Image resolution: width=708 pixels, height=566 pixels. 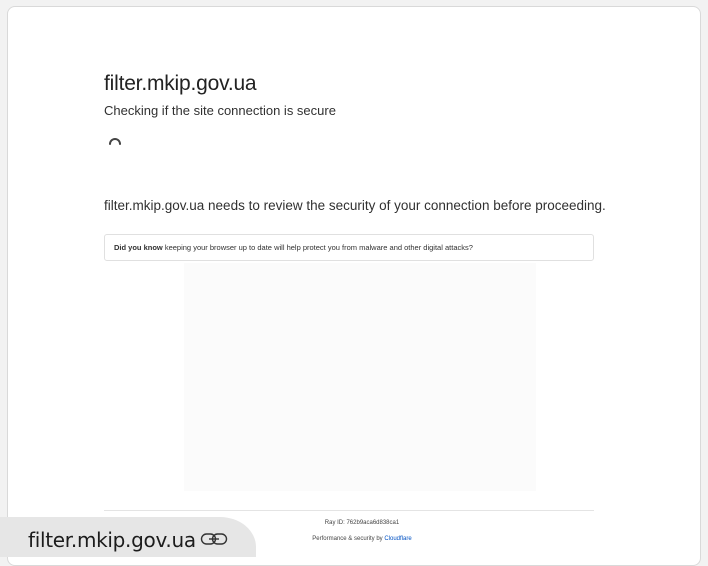 I want to click on footer-divider, so click(x=349, y=510).